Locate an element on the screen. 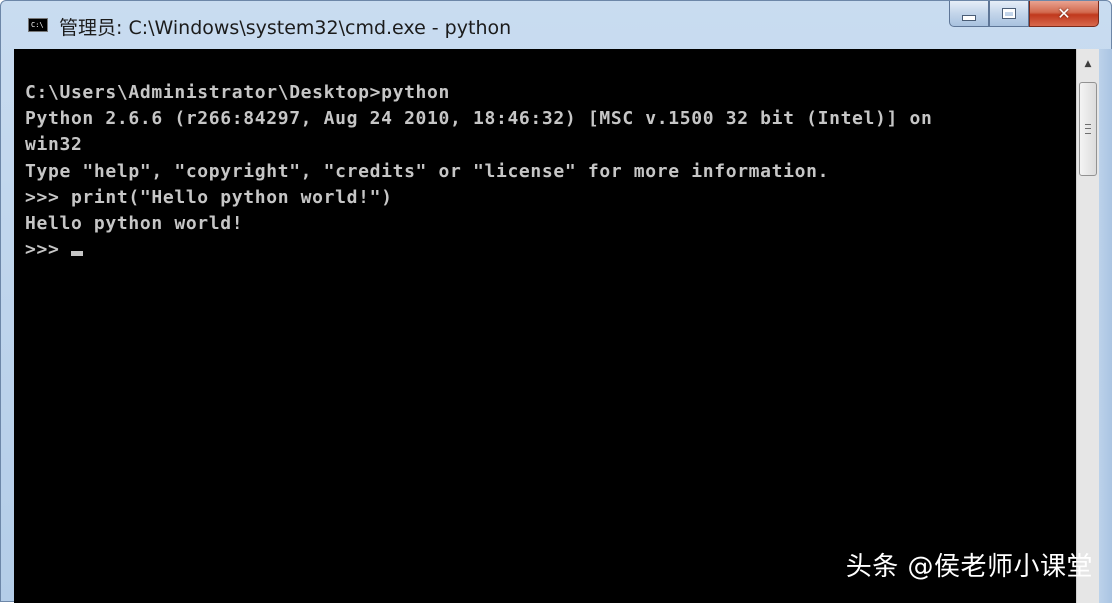 The width and height of the screenshot is (1112, 603). minimize-icon is located at coordinates (969, 17).